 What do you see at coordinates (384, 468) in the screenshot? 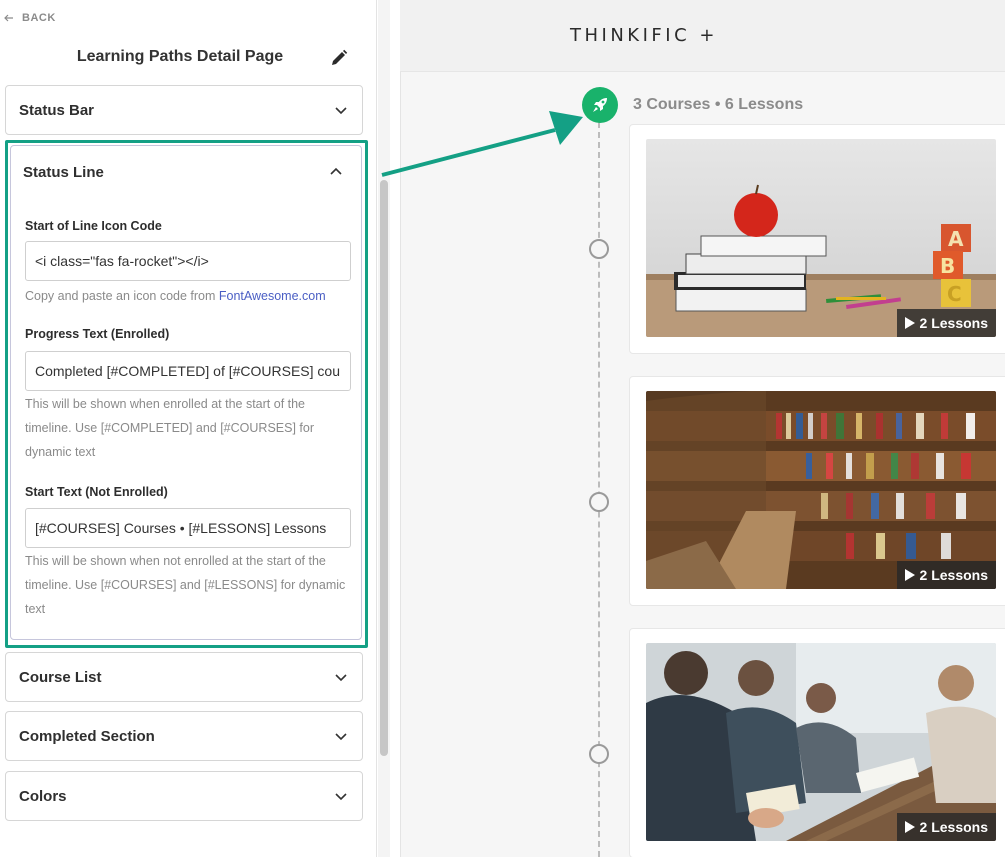
I see `scrollbar-thumb` at bounding box center [384, 468].